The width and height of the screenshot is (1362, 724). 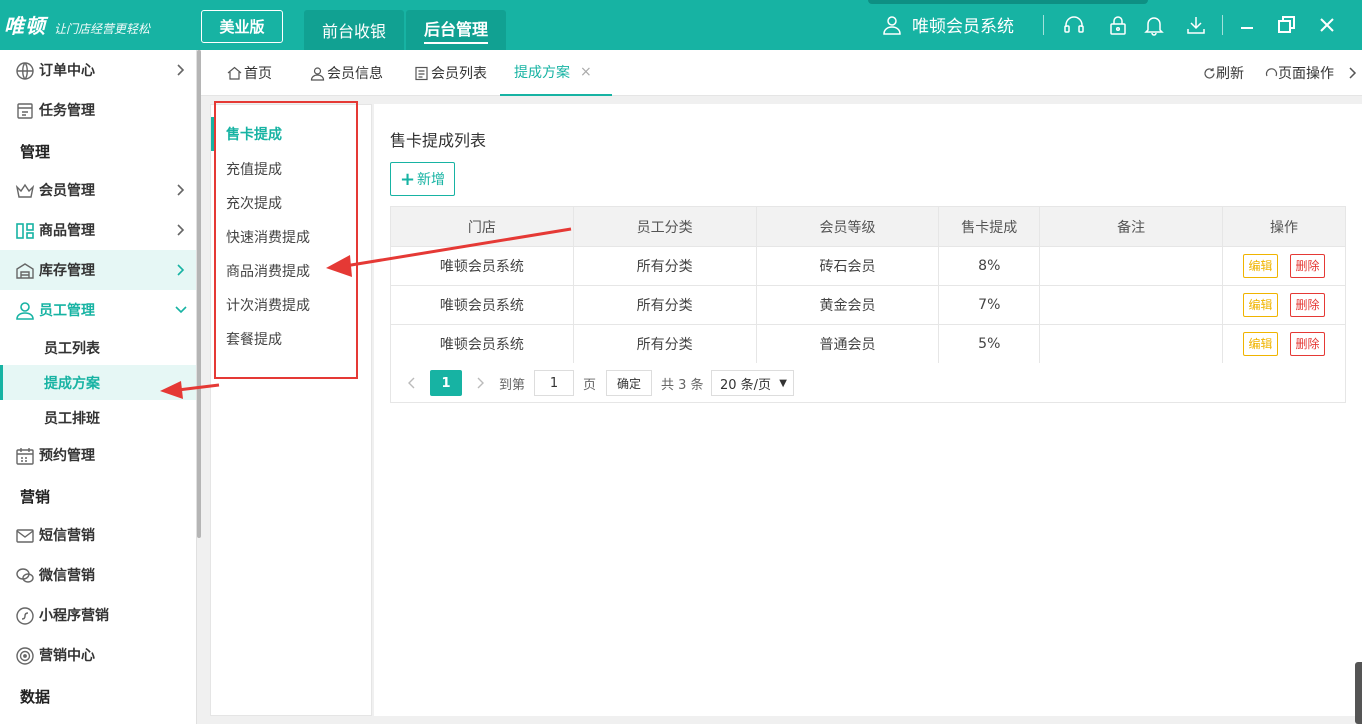 I want to click on group-title-data: 数据, so click(x=35, y=697).